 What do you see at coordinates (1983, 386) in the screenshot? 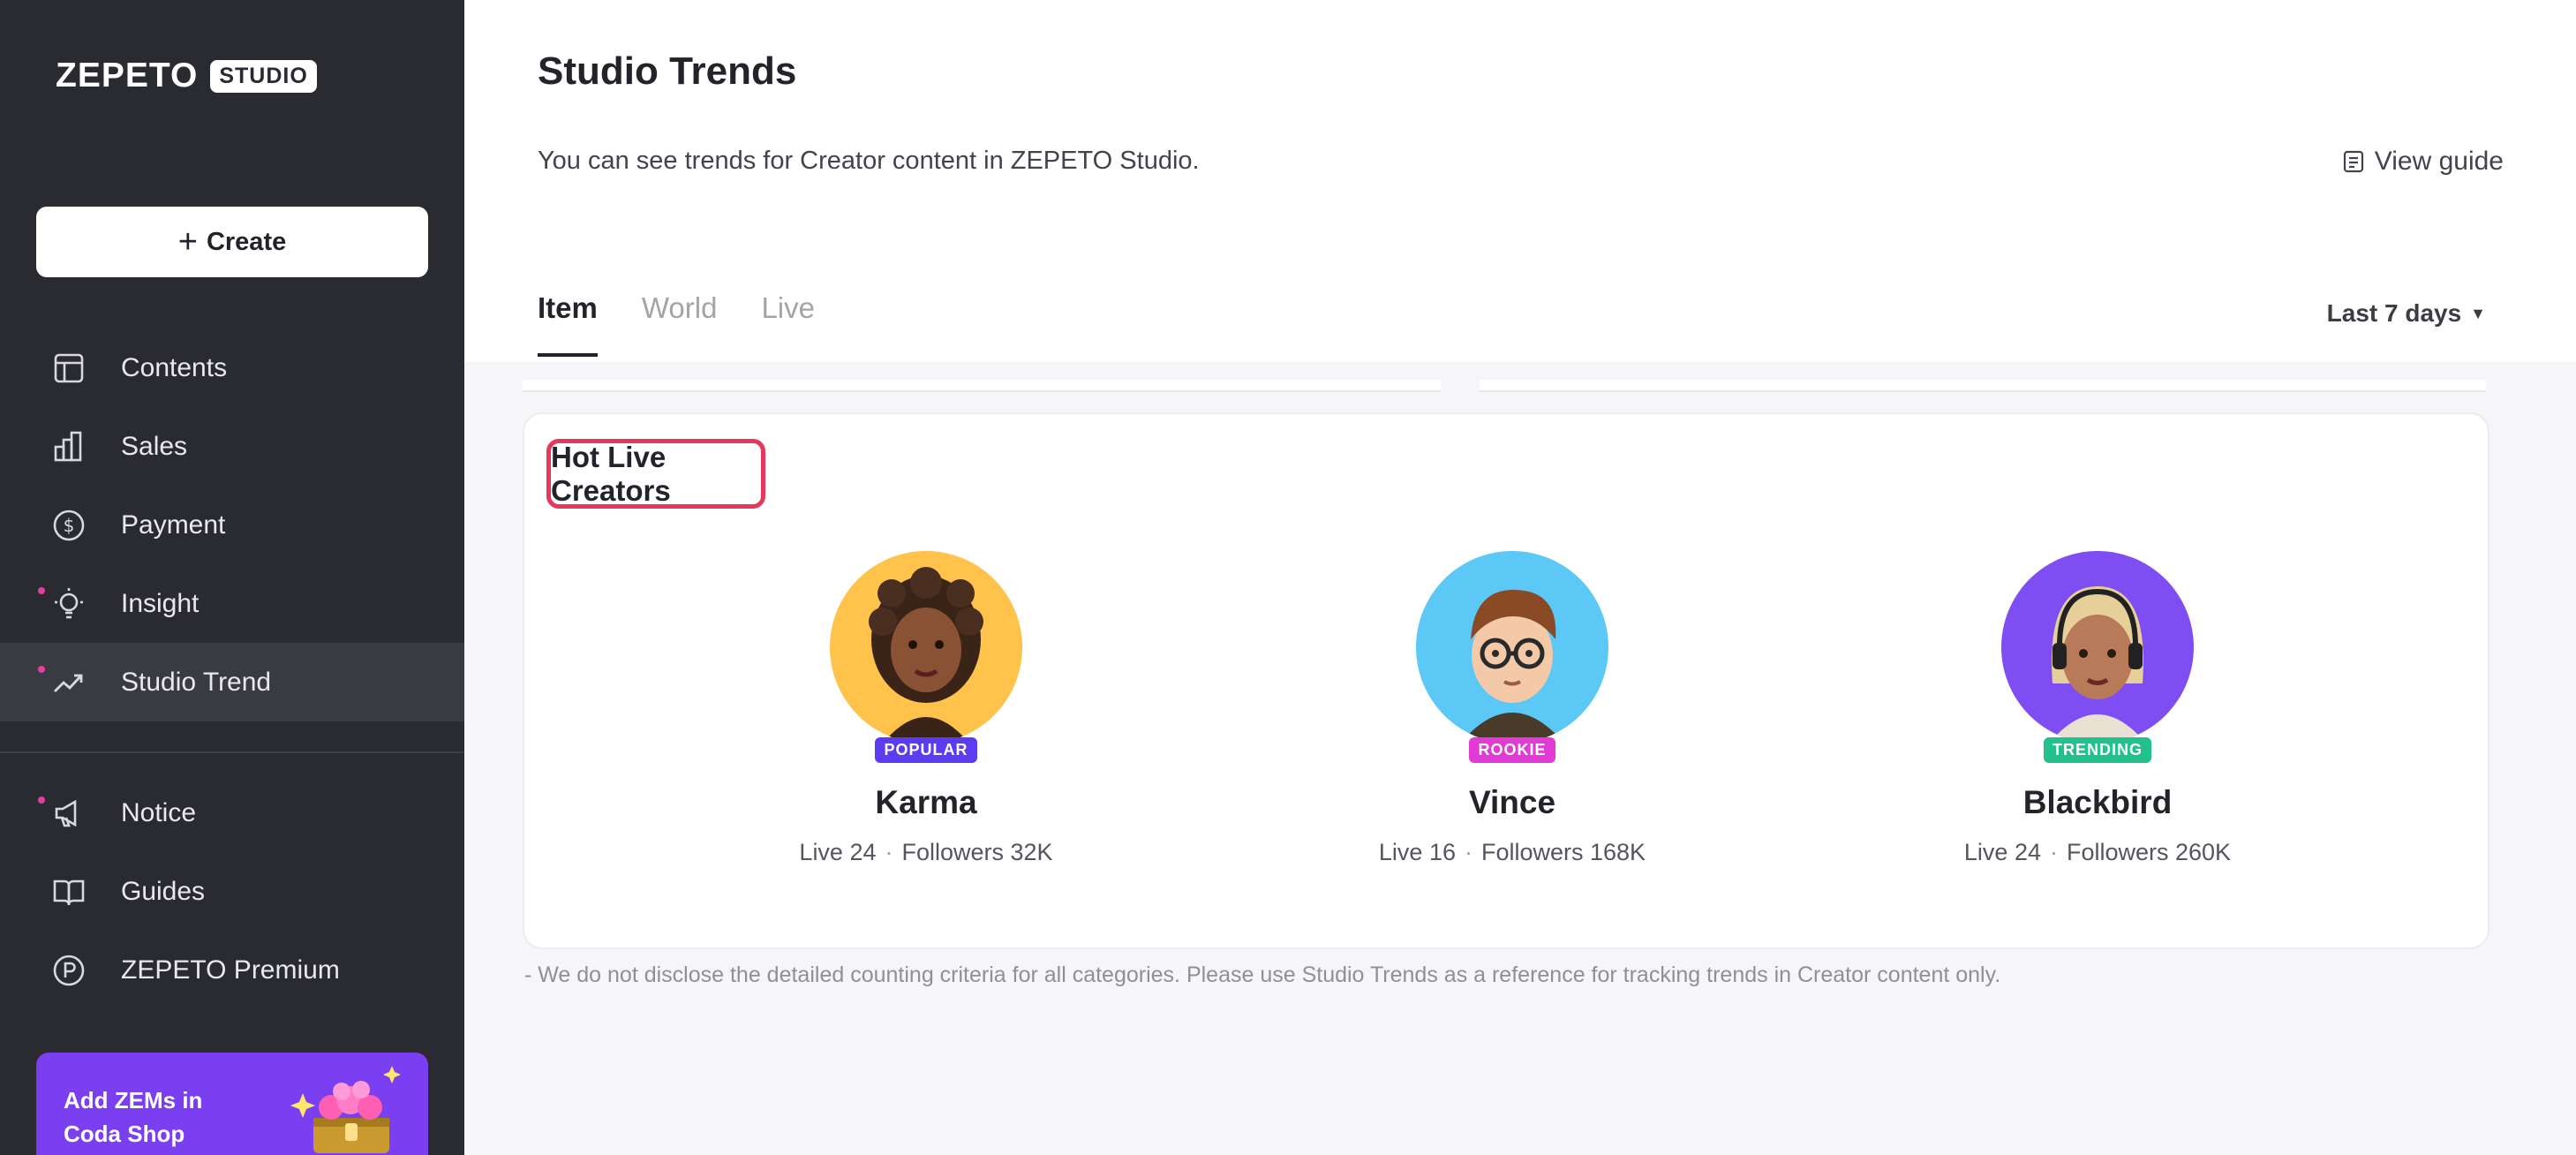
I see `panel-edge-right` at bounding box center [1983, 386].